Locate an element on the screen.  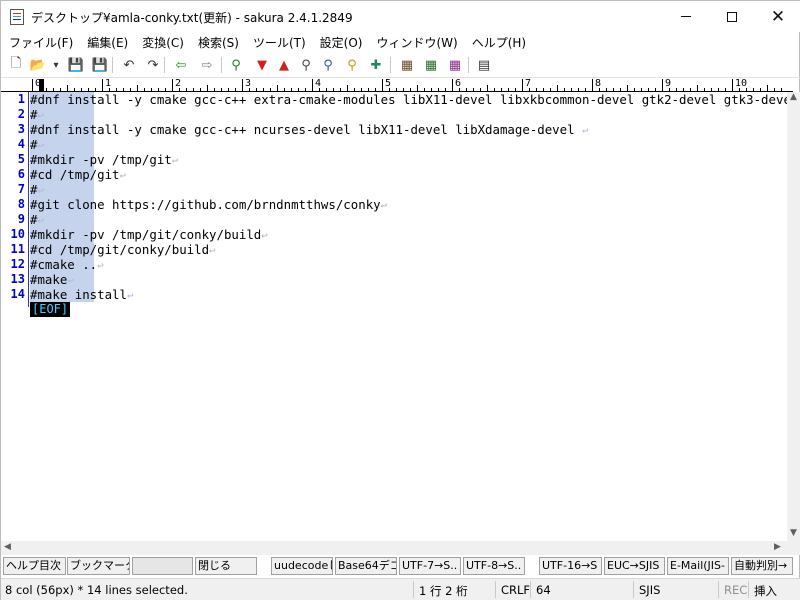
vertical-scrollbar: ▲ ▼ is located at coordinates (793, 316).